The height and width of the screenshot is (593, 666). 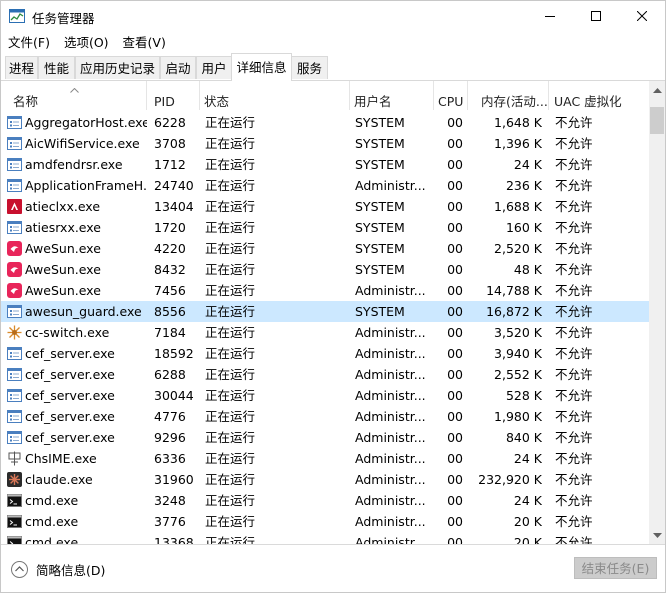 What do you see at coordinates (59, 479) in the screenshot?
I see `process-name: claude.exe` at bounding box center [59, 479].